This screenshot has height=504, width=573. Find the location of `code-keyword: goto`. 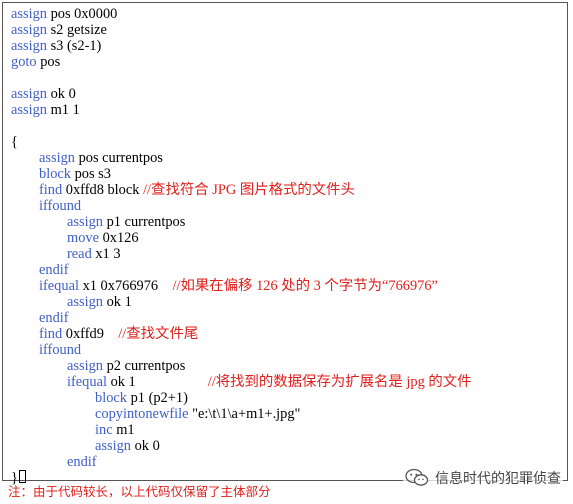

code-keyword: goto is located at coordinates (24, 62).